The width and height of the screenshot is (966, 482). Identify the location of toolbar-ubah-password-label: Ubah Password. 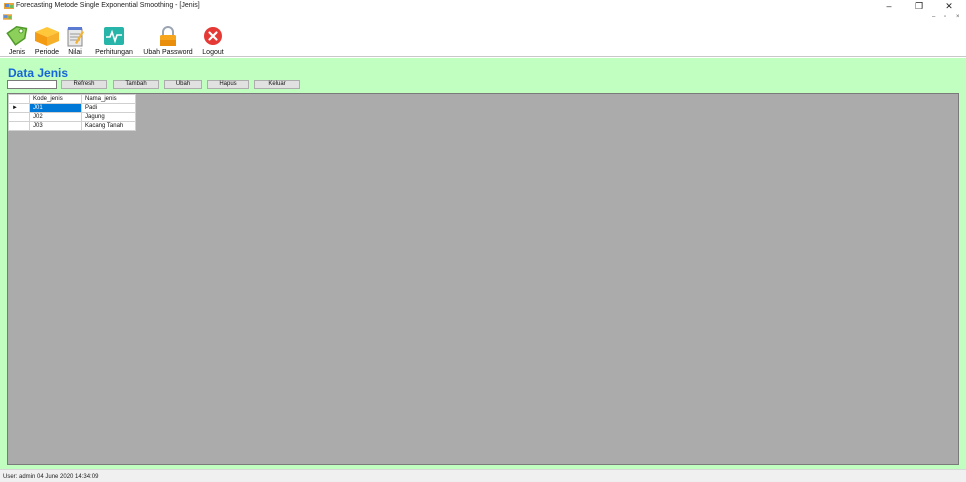
(168, 52).